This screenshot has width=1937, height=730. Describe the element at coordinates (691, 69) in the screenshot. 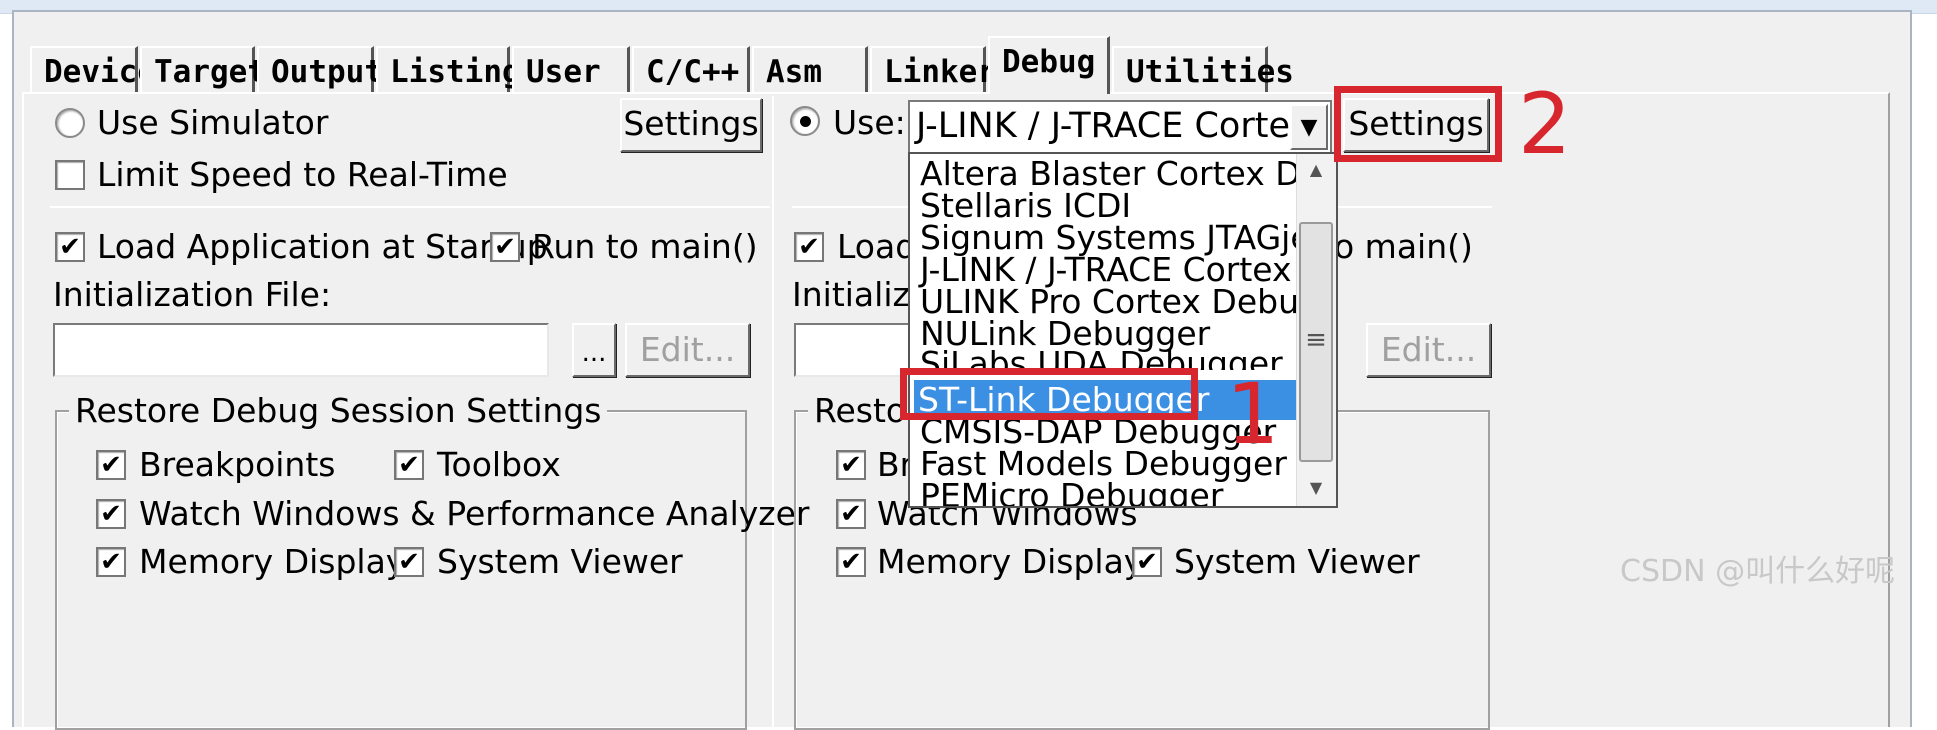

I see `tab-c-cpp: C/C++` at that location.